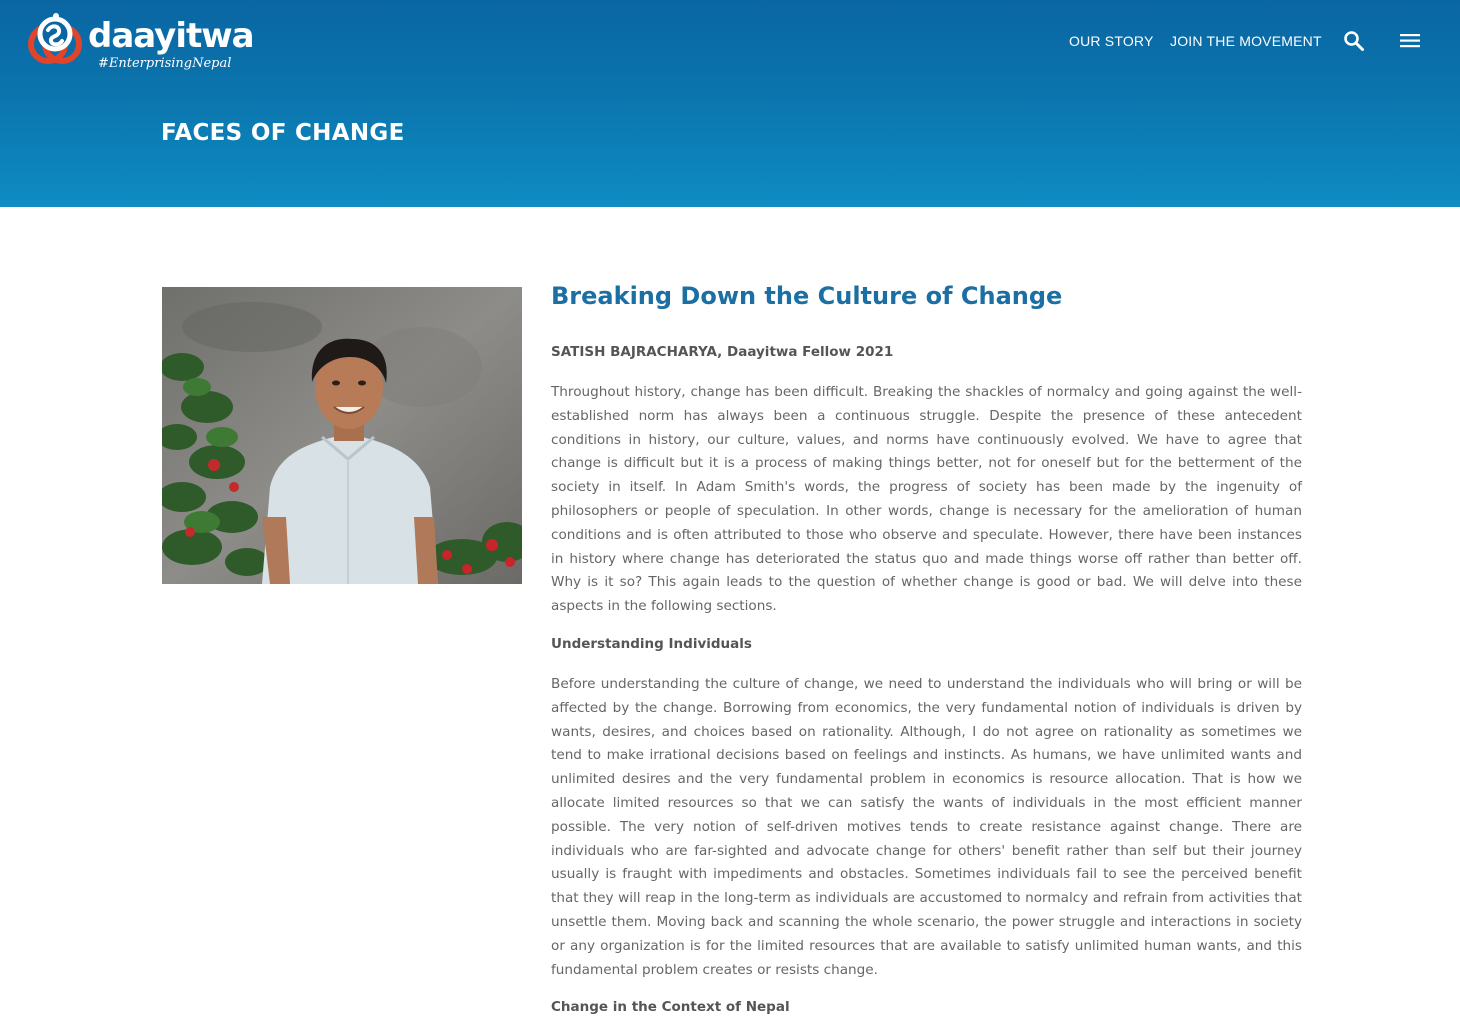 The height and width of the screenshot is (1036, 1460). Describe the element at coordinates (651, 643) in the screenshot. I see `section-heading: Understanding Individuals` at that location.